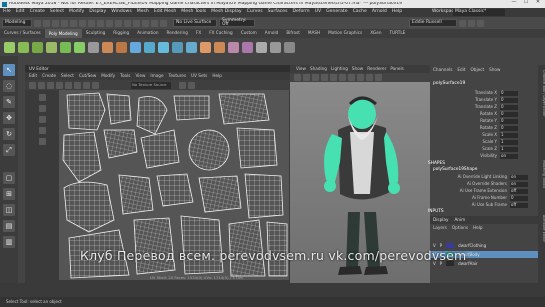 This screenshot has height=307, width=545. What do you see at coordinates (55, 23) in the screenshot?
I see `save-scene-icon` at bounding box center [55, 23].